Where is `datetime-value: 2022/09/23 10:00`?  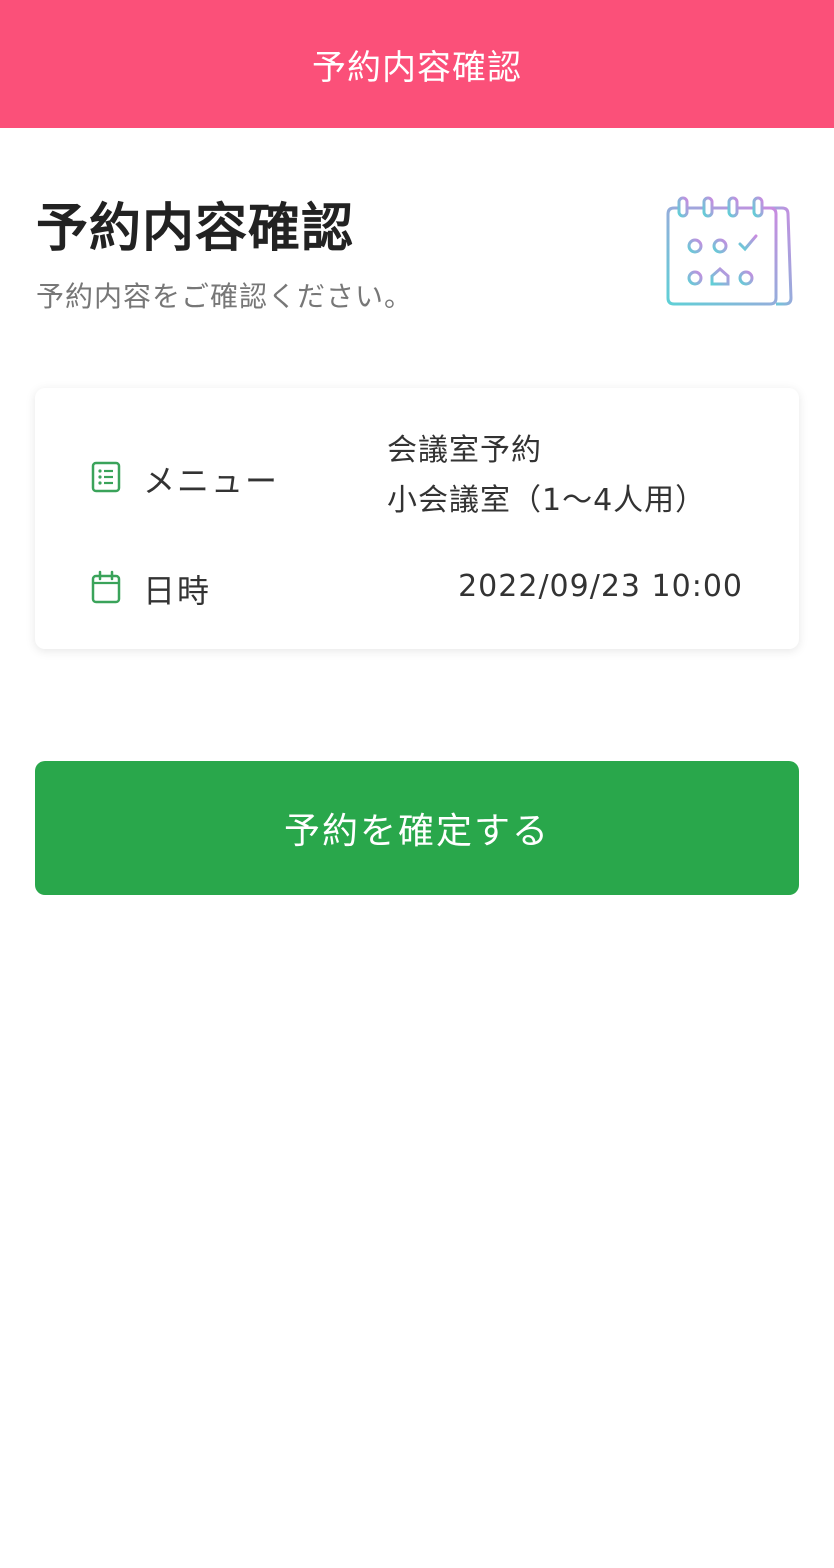 datetime-value: 2022/09/23 10:00 is located at coordinates (600, 586).